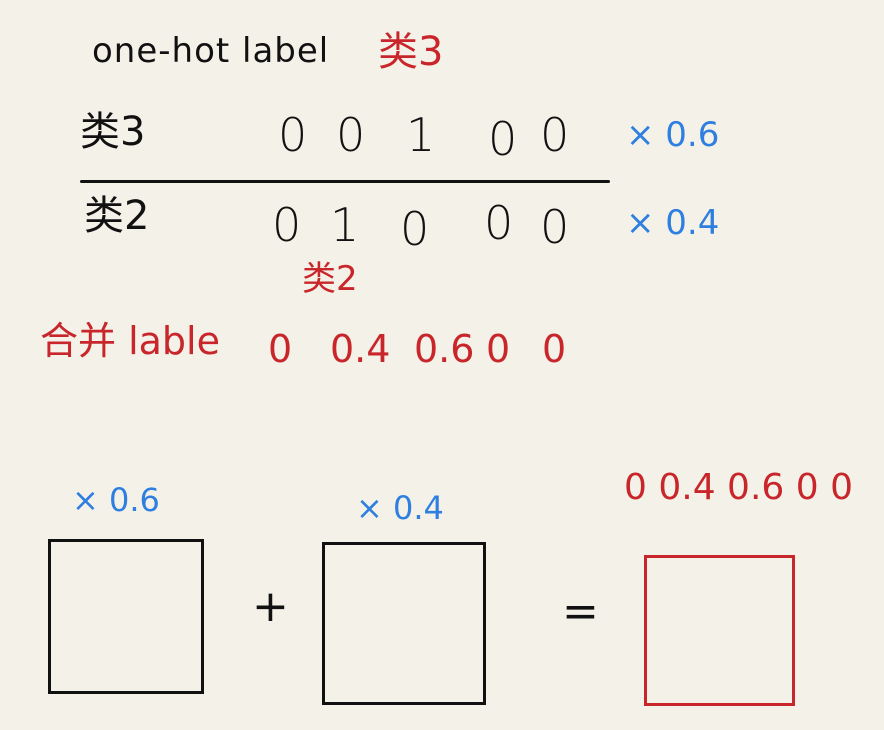 This screenshot has height=730, width=884. I want to click on row1-label: 类3, so click(113, 132).